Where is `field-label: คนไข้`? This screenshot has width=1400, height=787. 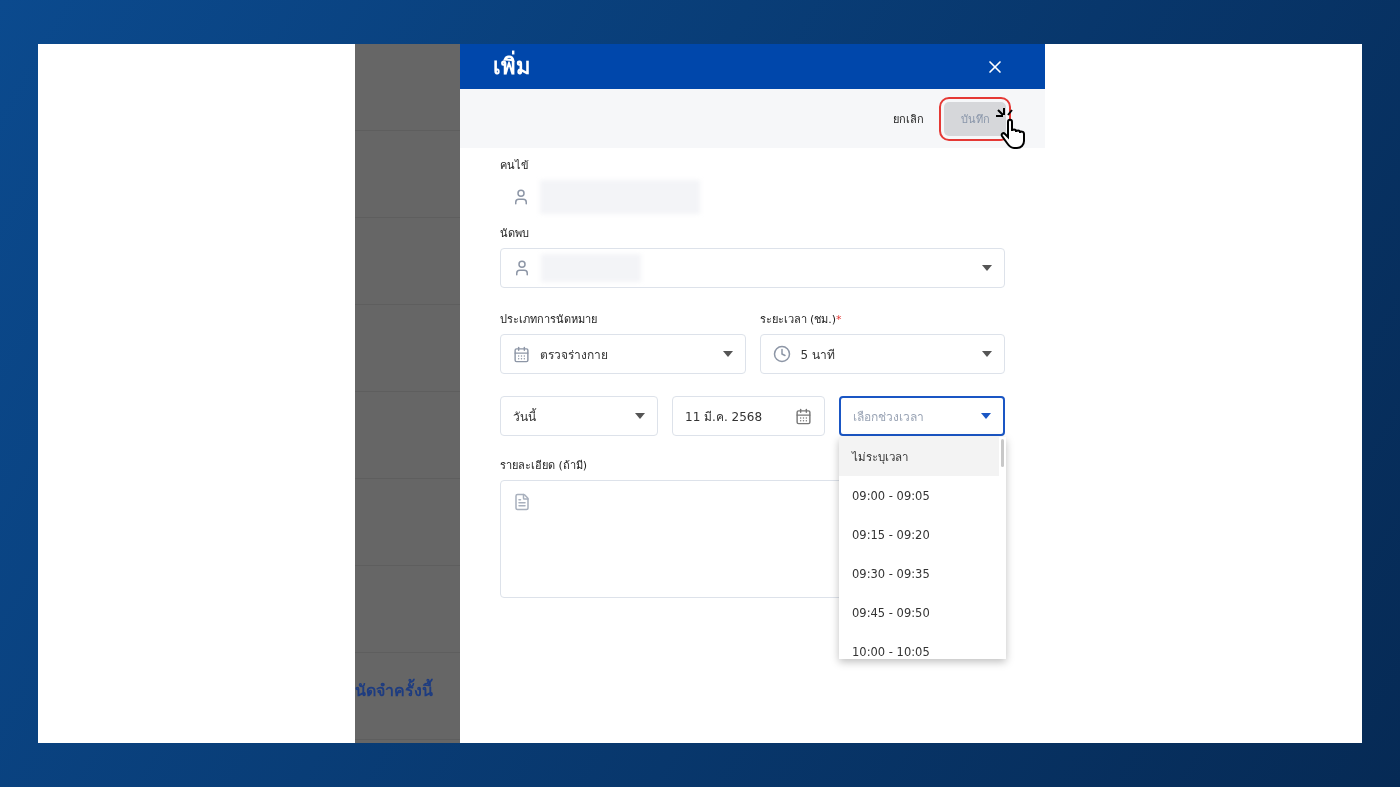 field-label: คนไข้ is located at coordinates (514, 166).